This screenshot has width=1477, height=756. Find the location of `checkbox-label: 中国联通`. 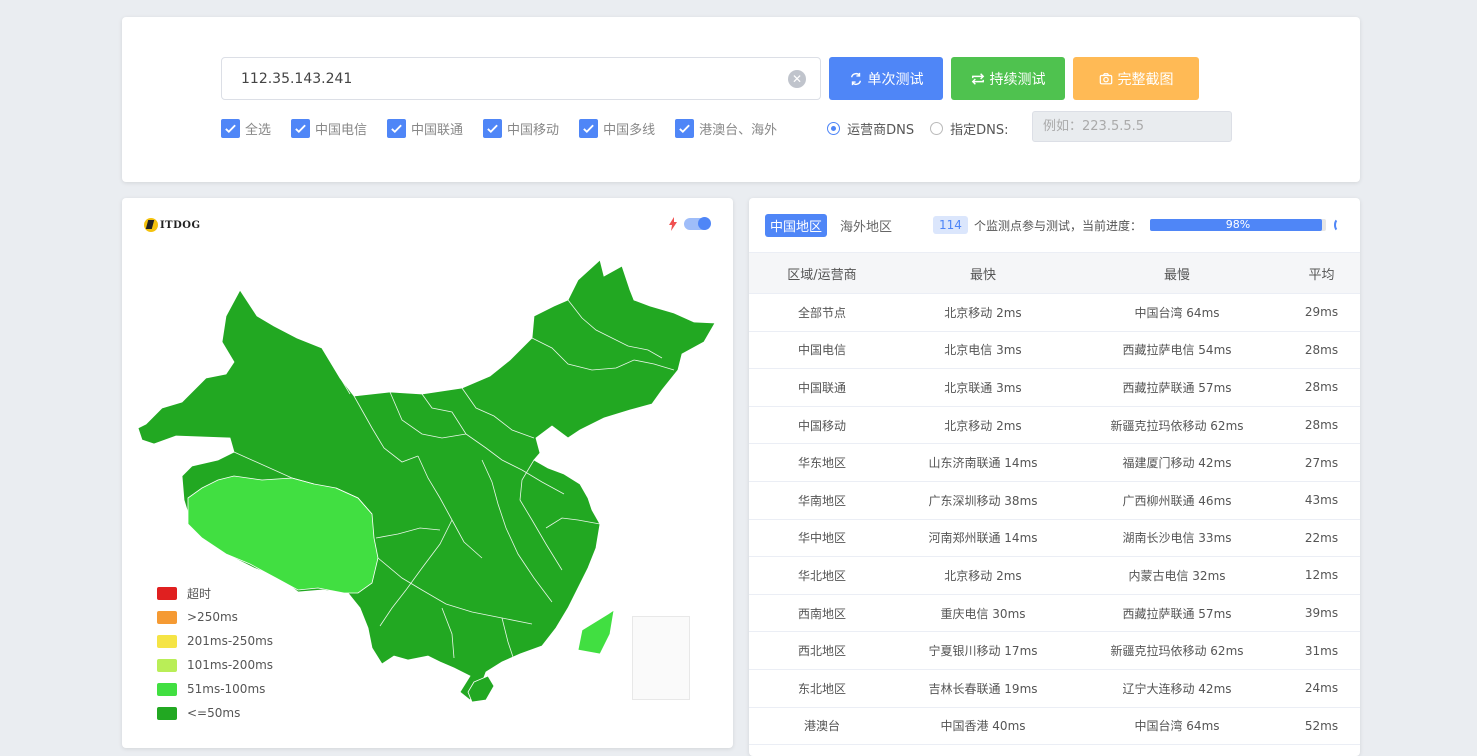

checkbox-label: 中国联通 is located at coordinates (437, 130).